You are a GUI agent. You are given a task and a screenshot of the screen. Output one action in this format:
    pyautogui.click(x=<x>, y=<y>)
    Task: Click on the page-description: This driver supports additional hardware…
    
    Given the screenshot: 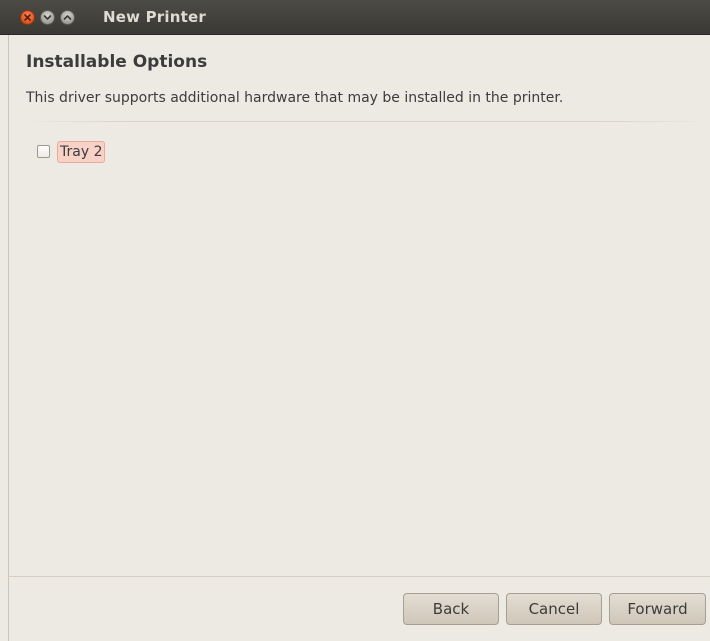 What is the action you would take?
    pyautogui.click(x=295, y=98)
    